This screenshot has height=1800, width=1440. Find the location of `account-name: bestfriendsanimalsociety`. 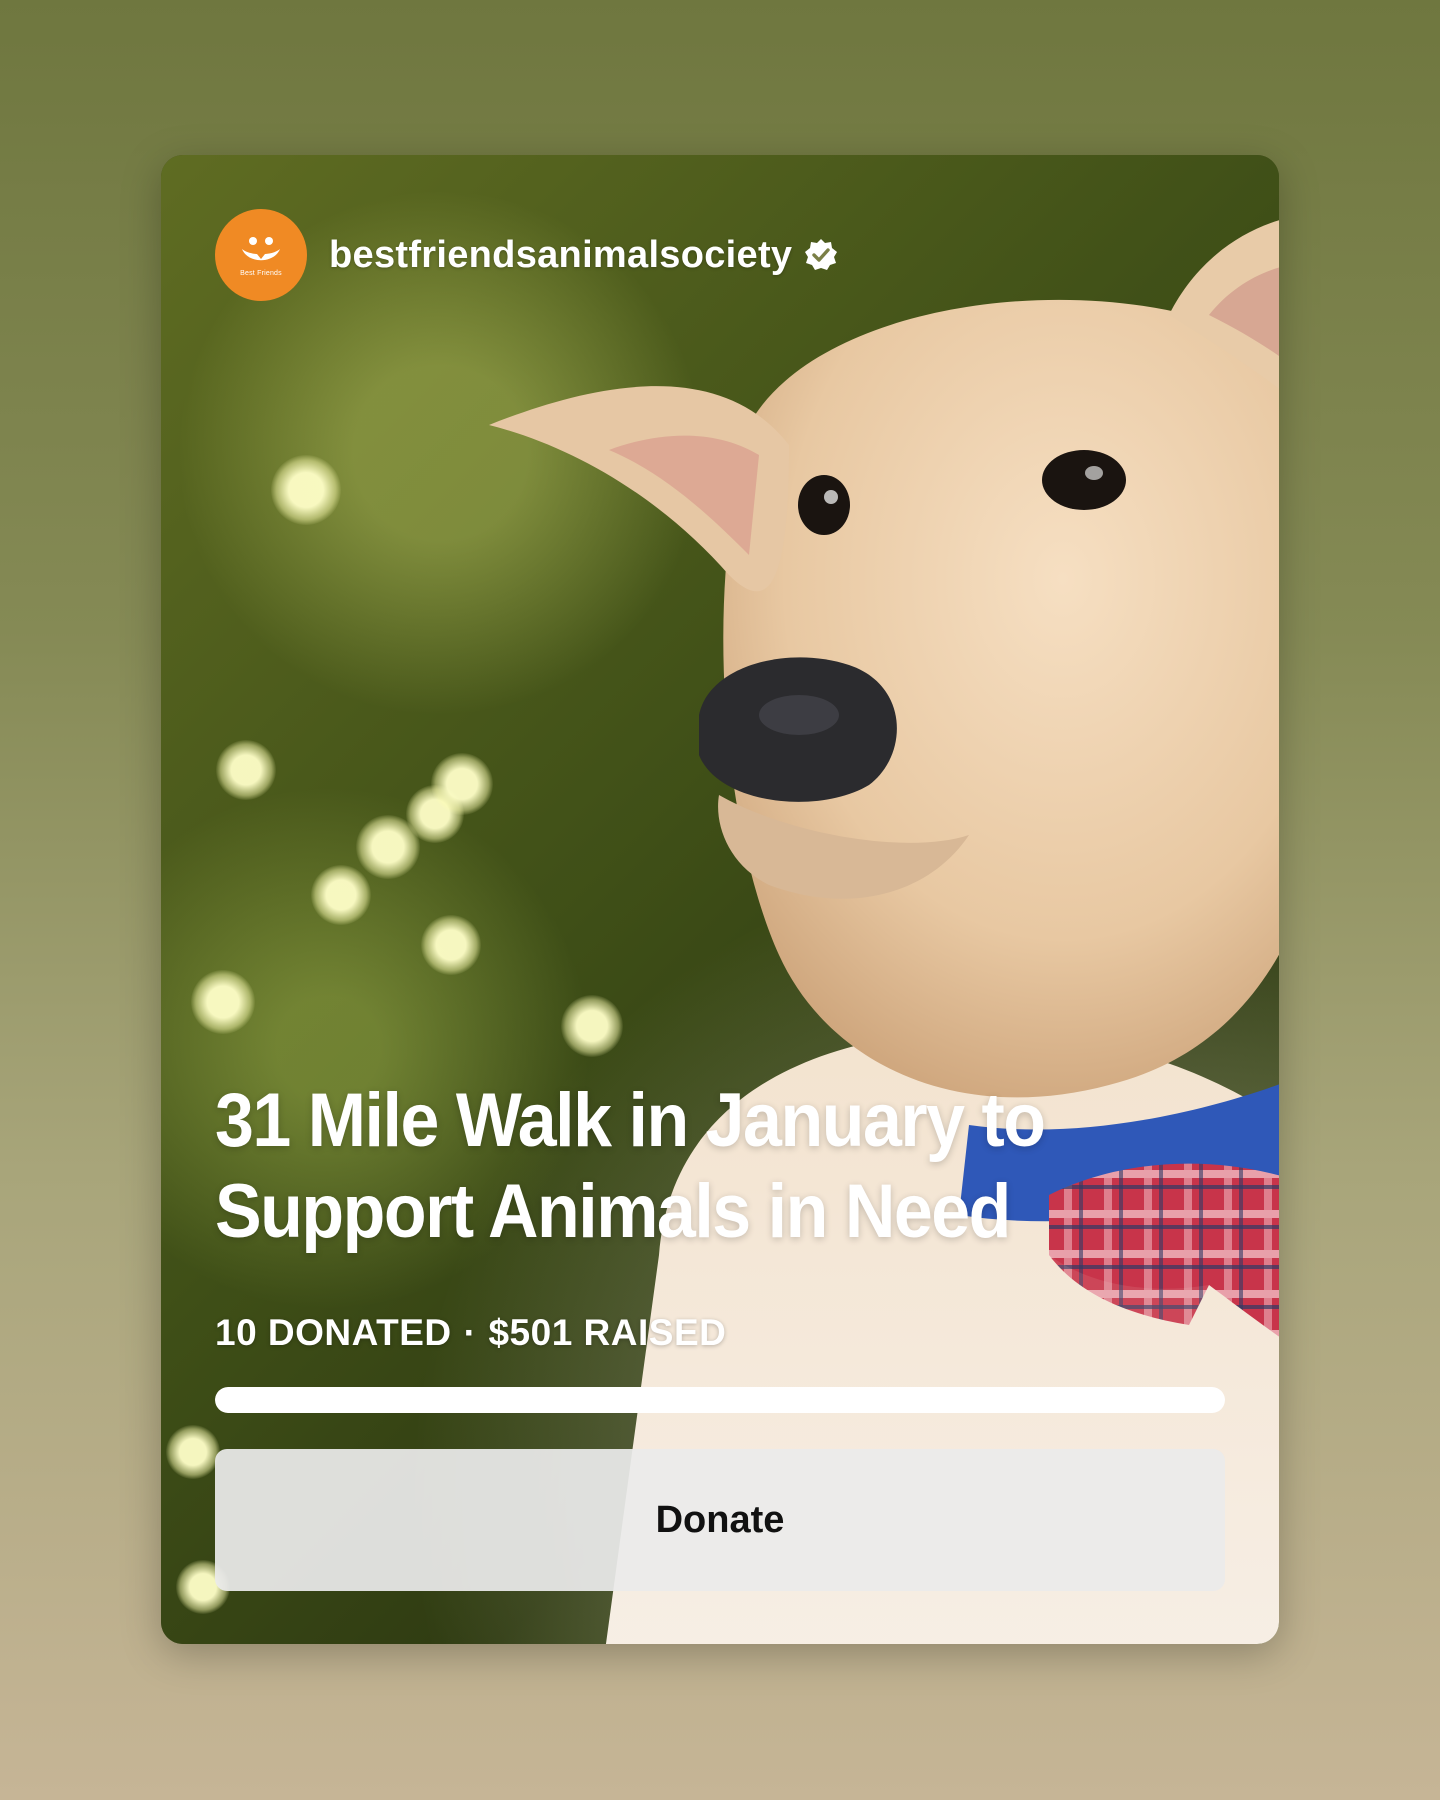

account-name: bestfriendsanimalsociety is located at coordinates (560, 255).